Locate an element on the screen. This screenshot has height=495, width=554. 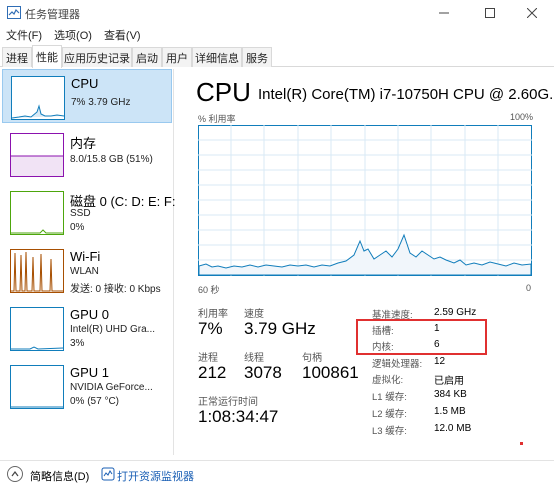
handles-value: 100861 is located at coordinates (330, 372).